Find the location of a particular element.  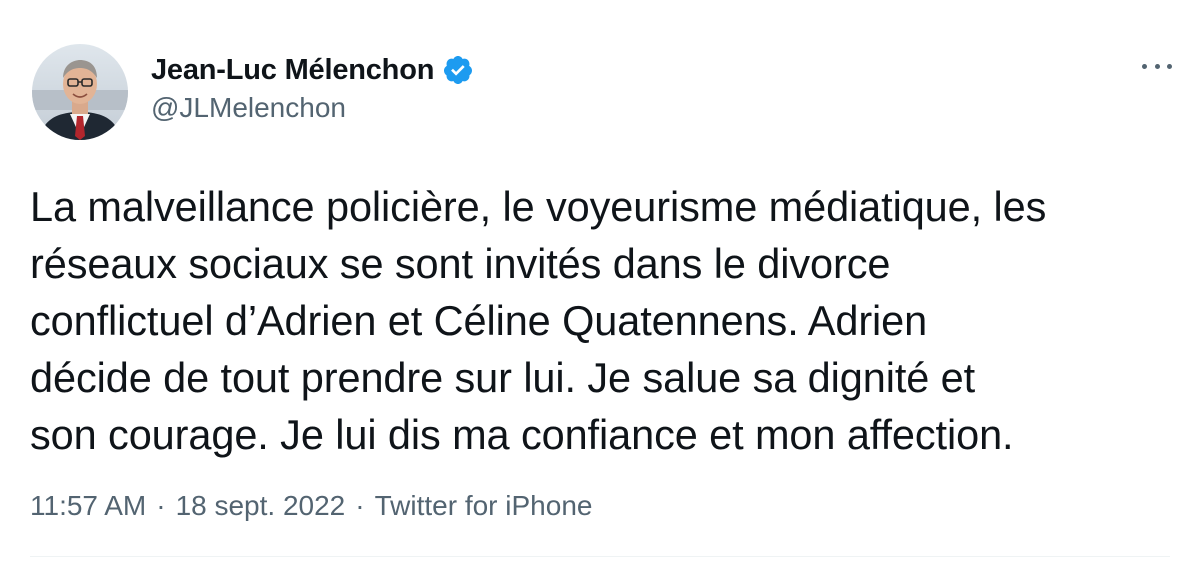

avatar is located at coordinates (80, 92).